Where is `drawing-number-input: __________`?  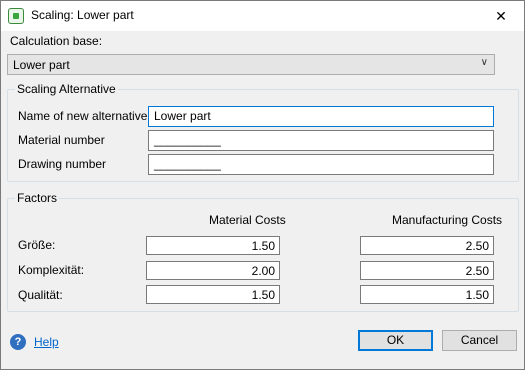
drawing-number-input: __________ is located at coordinates (321, 164).